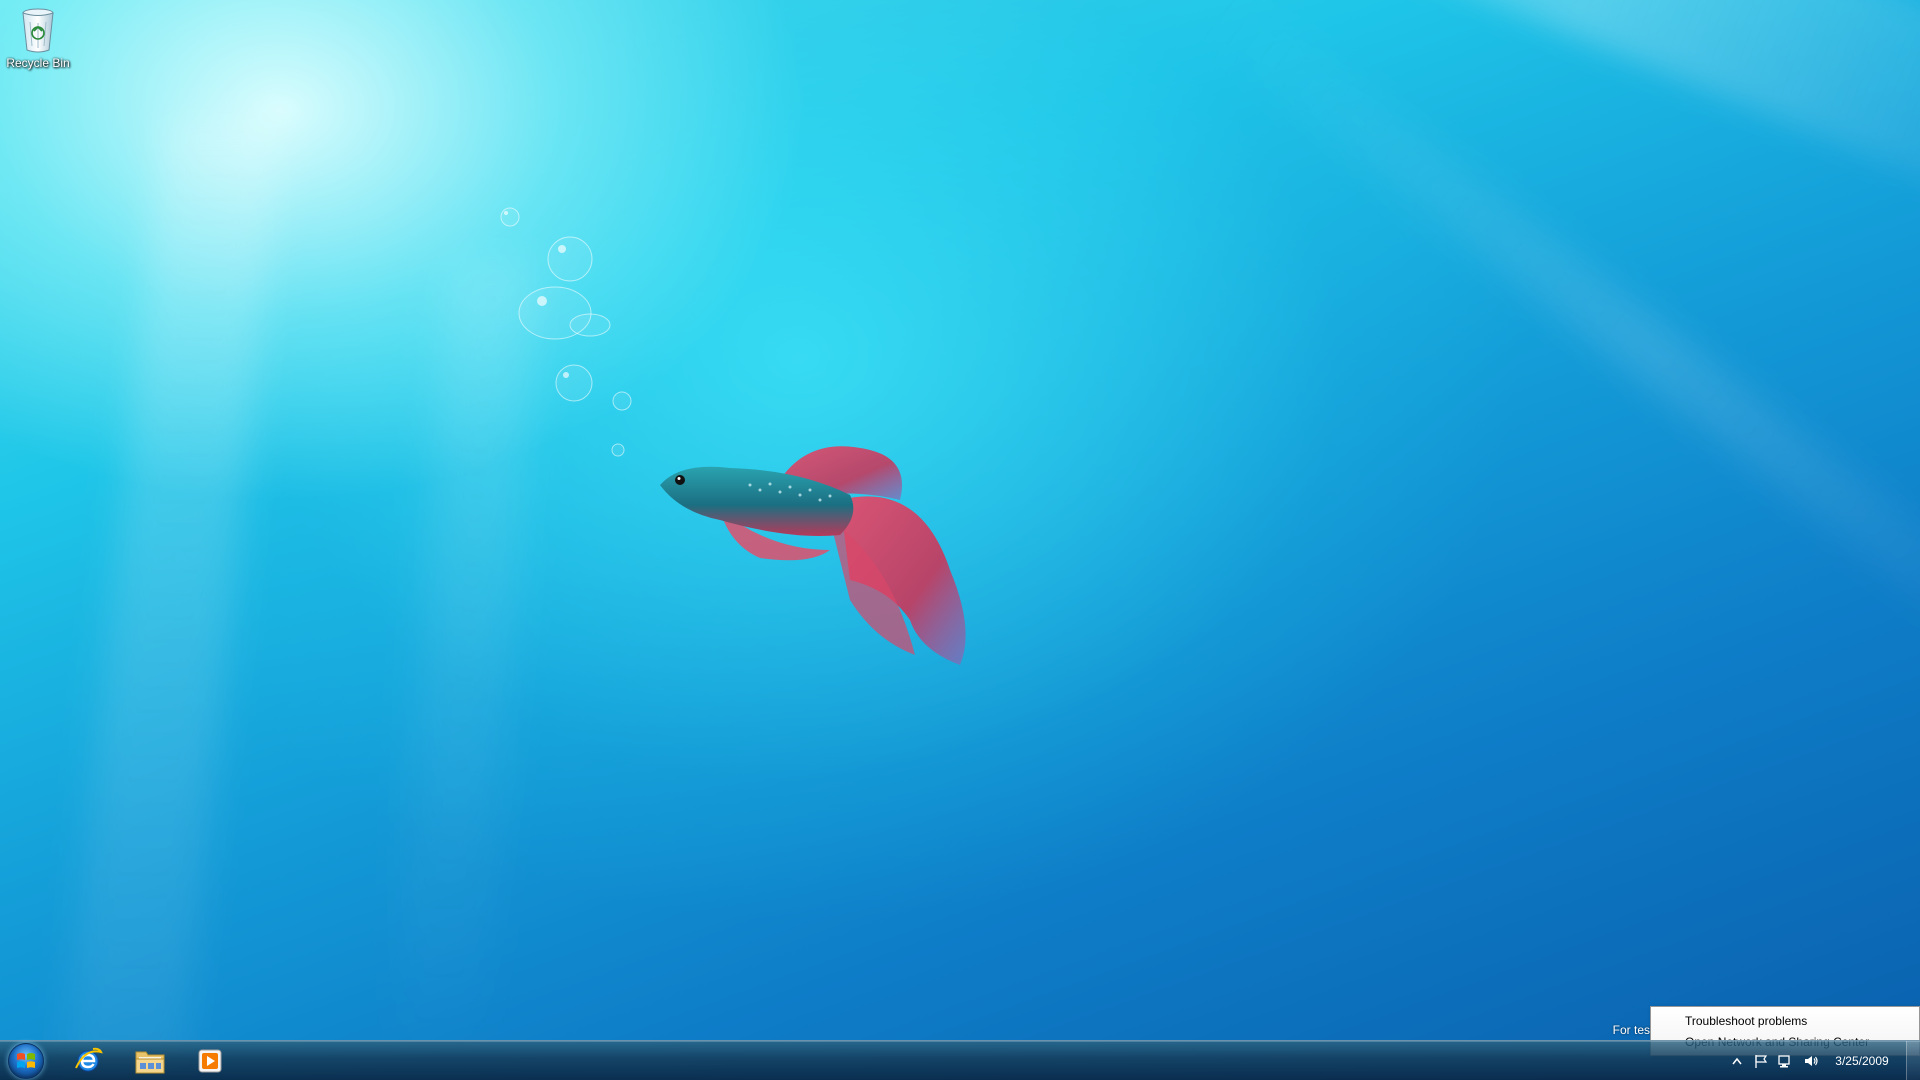  Describe the element at coordinates (1737, 1061) in the screenshot. I see `show-hidden-icons-arrow` at that location.